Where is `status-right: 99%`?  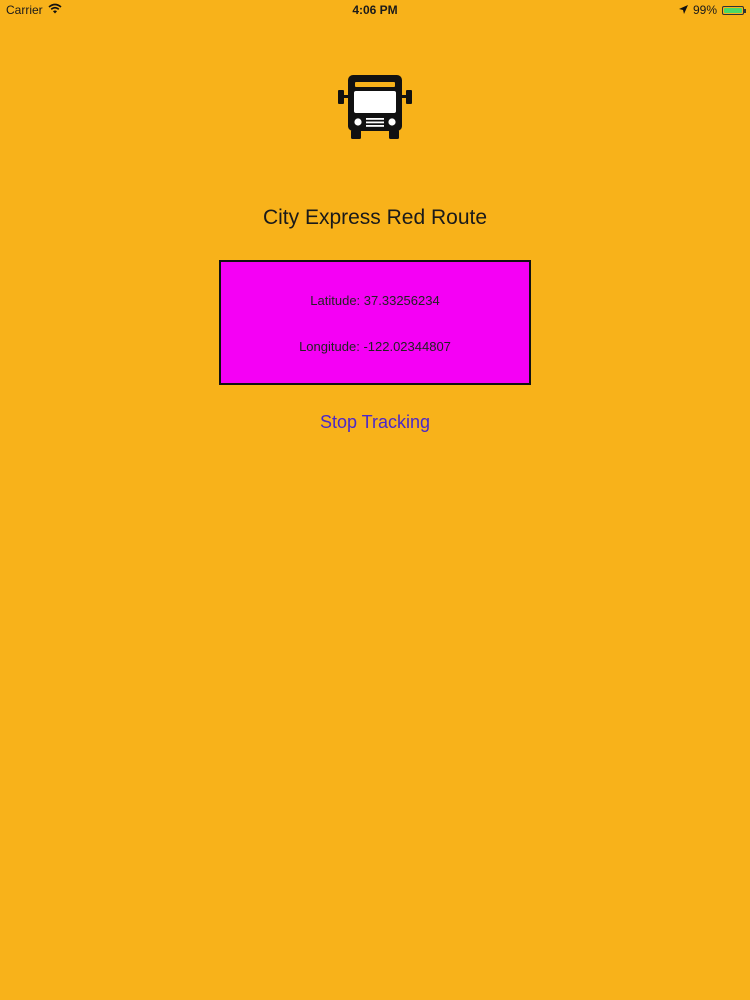
status-right: 99% is located at coordinates (712, 10).